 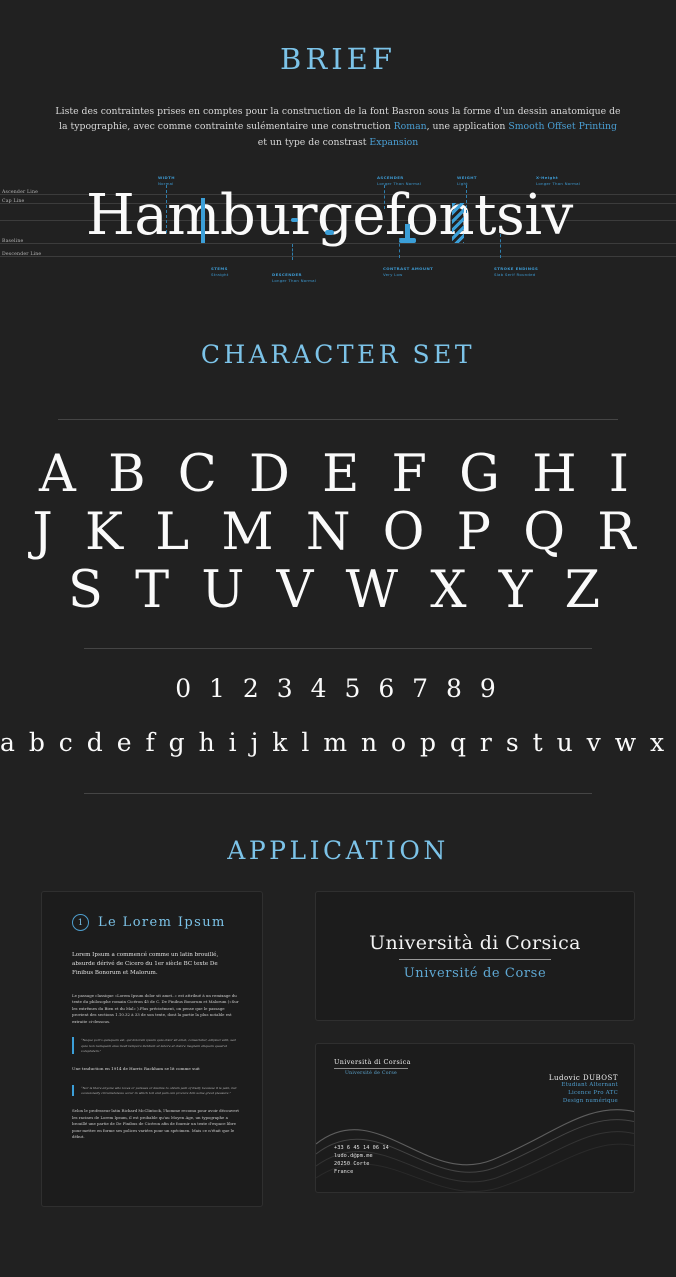 What do you see at coordinates (475, 973) in the screenshot?
I see `university-subtitle: Université de Corse` at bounding box center [475, 973].